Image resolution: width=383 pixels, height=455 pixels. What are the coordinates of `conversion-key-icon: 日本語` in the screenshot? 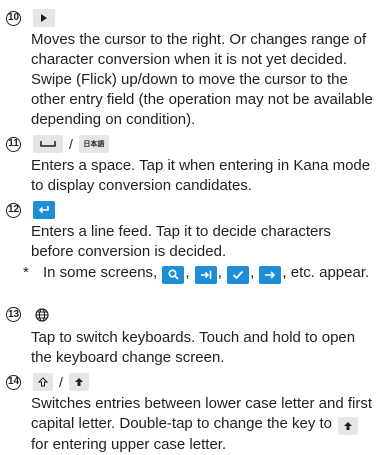 It's located at (93, 144).